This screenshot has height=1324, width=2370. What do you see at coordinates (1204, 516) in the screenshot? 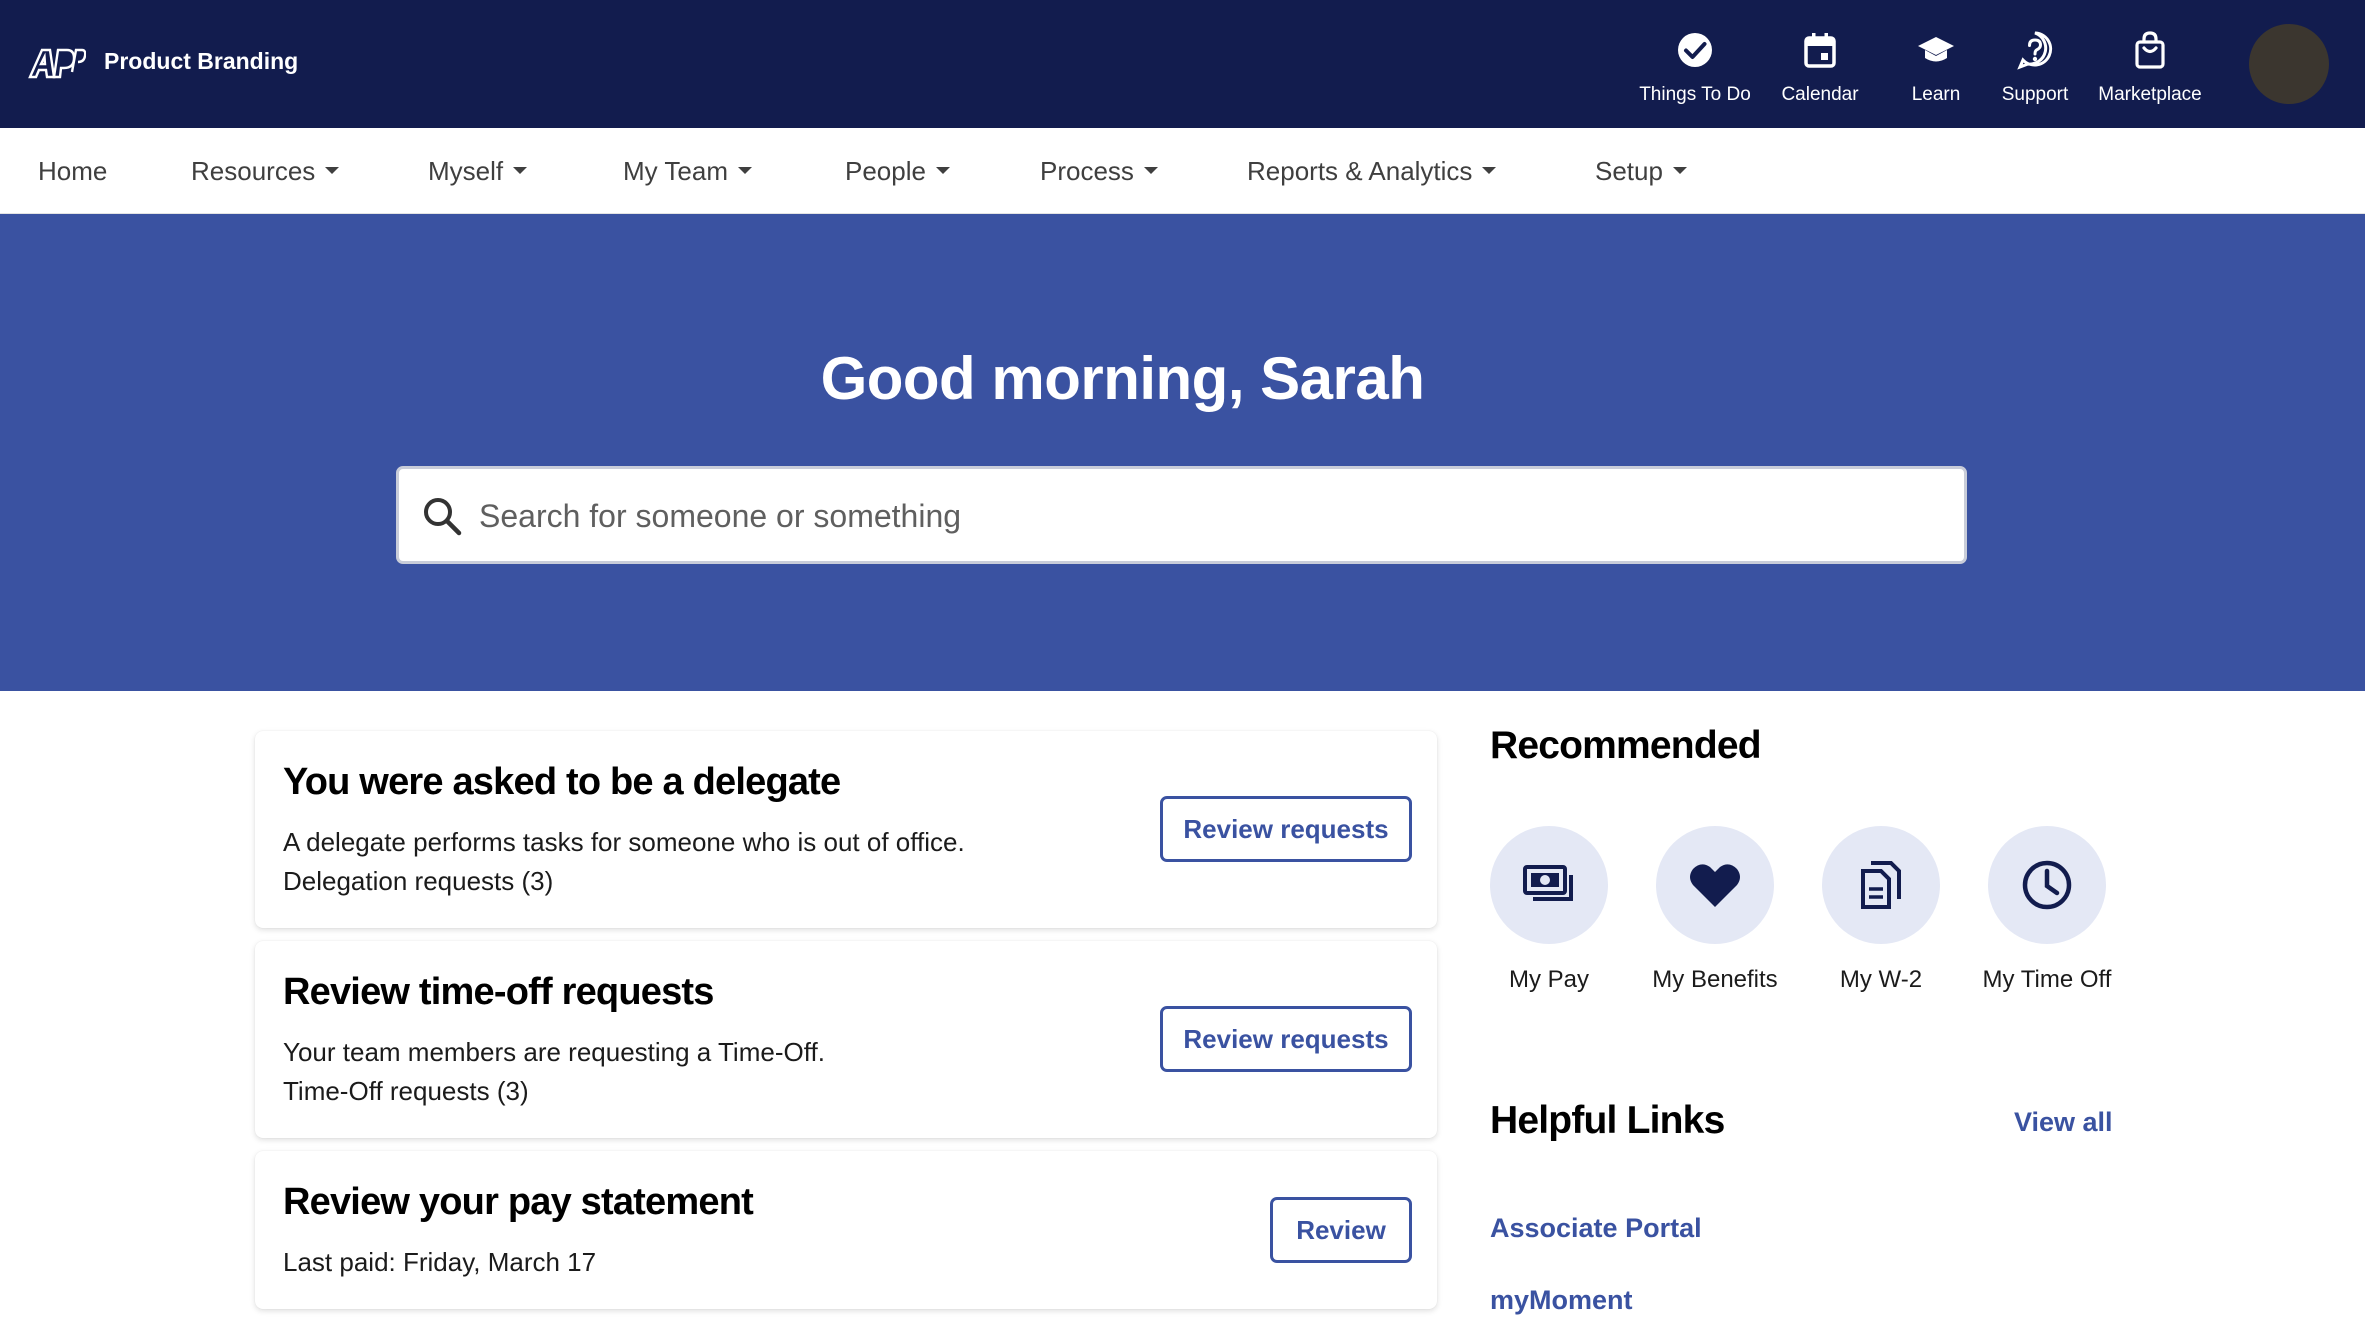
I see `search-input` at bounding box center [1204, 516].